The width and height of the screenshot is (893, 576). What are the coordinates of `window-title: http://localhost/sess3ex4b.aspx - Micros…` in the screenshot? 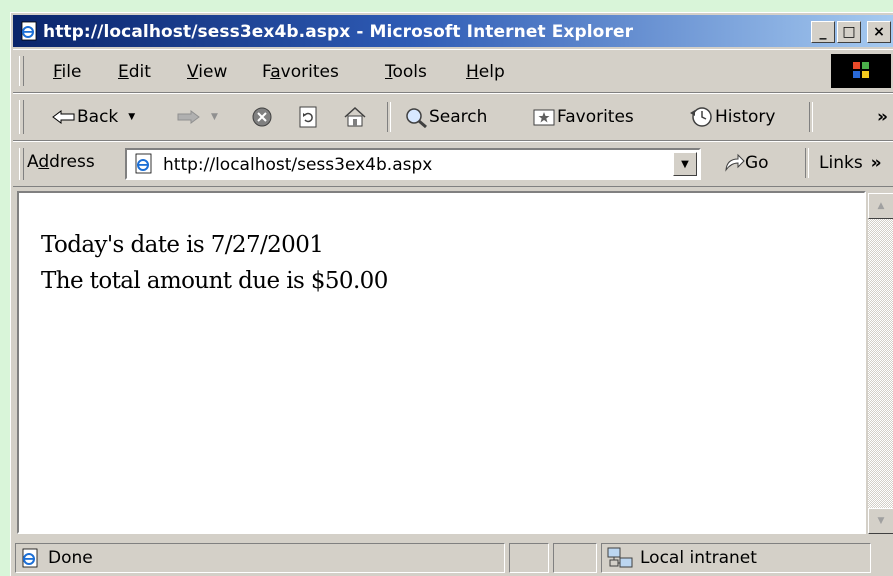 It's located at (338, 32).